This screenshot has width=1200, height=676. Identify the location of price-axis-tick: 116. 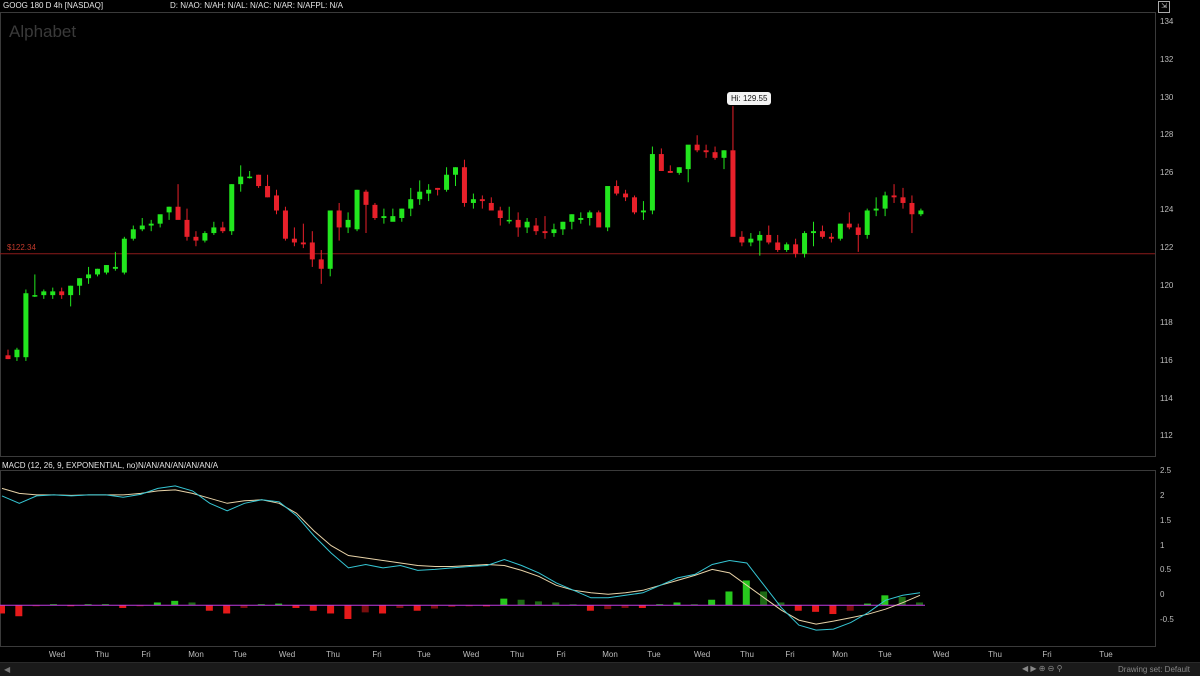
(1166, 360).